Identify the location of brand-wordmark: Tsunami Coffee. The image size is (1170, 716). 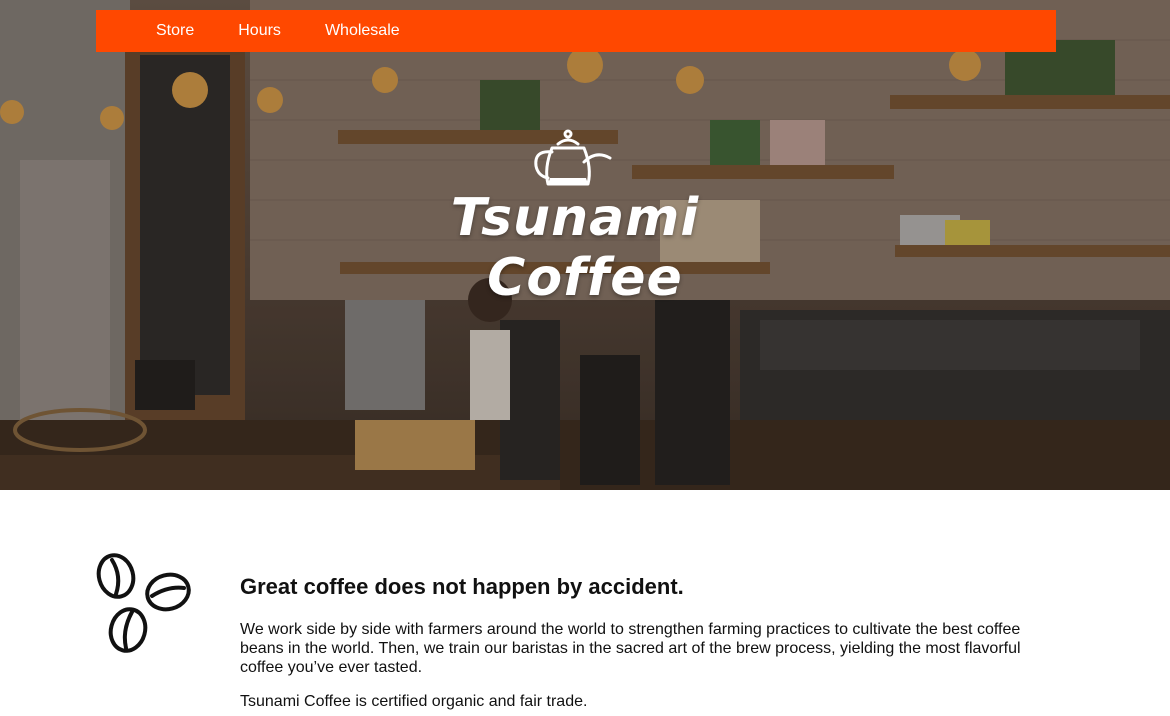
(575, 248).